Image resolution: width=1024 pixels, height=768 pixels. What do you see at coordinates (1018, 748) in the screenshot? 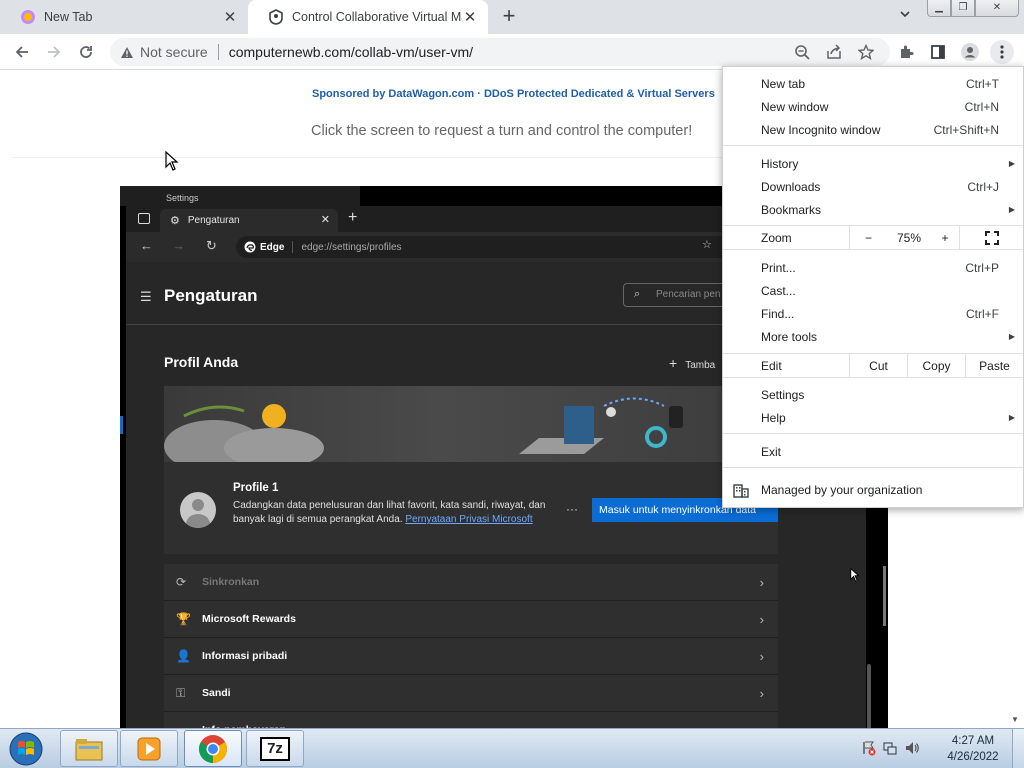
I see `show-desktop-button` at bounding box center [1018, 748].